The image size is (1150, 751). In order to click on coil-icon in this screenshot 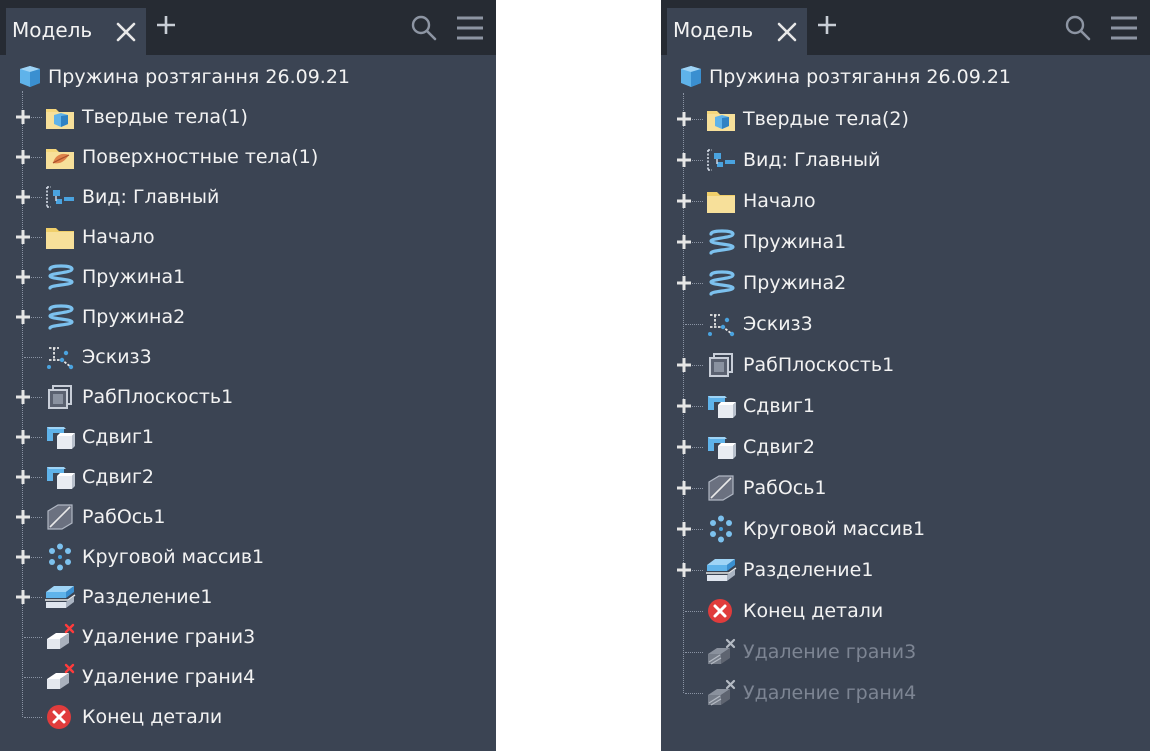, I will do `click(60, 277)`.